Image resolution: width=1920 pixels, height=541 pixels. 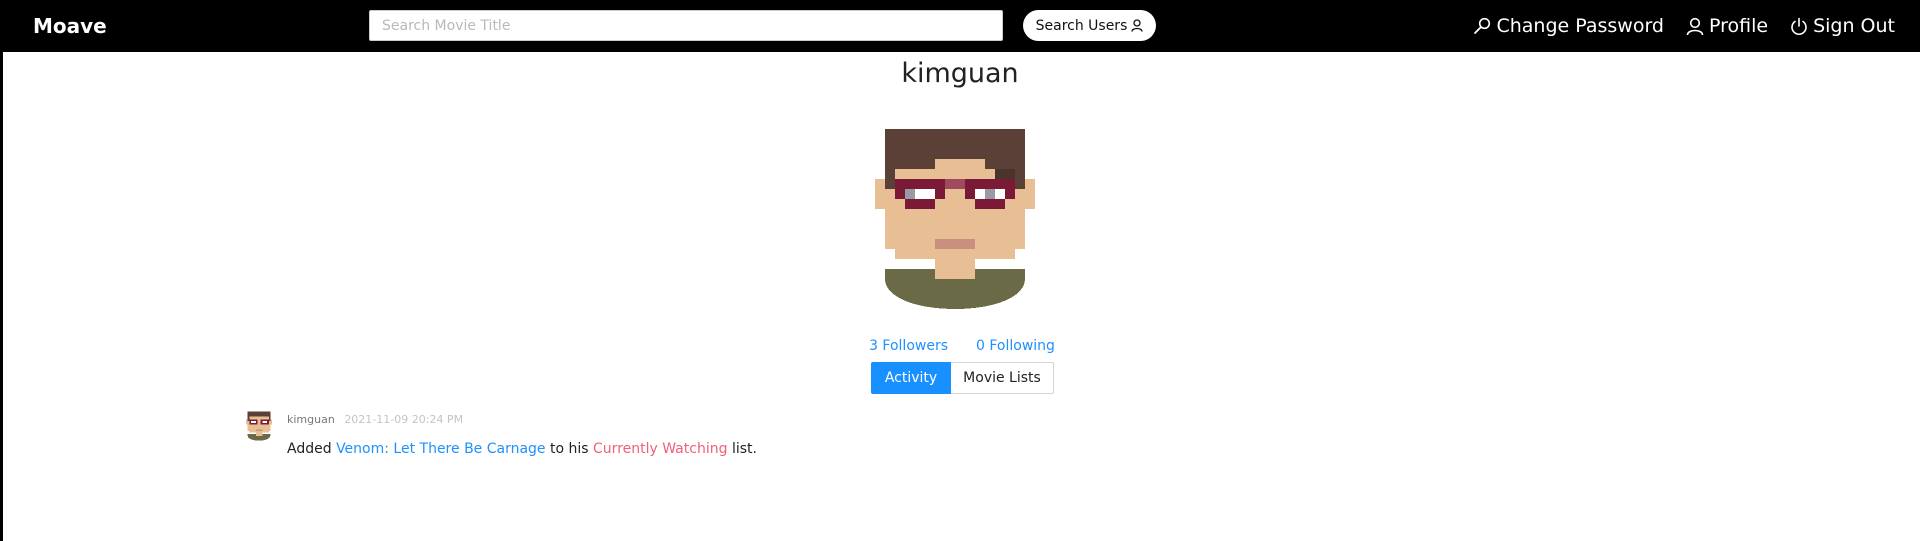 What do you see at coordinates (309, 449) in the screenshot?
I see `activity-prefix: Added` at bounding box center [309, 449].